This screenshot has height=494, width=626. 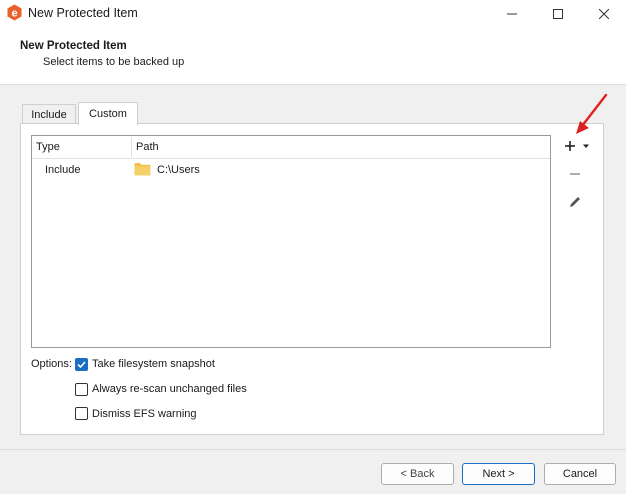 What do you see at coordinates (83, 13) in the screenshot?
I see `window-title: New Protected Item` at bounding box center [83, 13].